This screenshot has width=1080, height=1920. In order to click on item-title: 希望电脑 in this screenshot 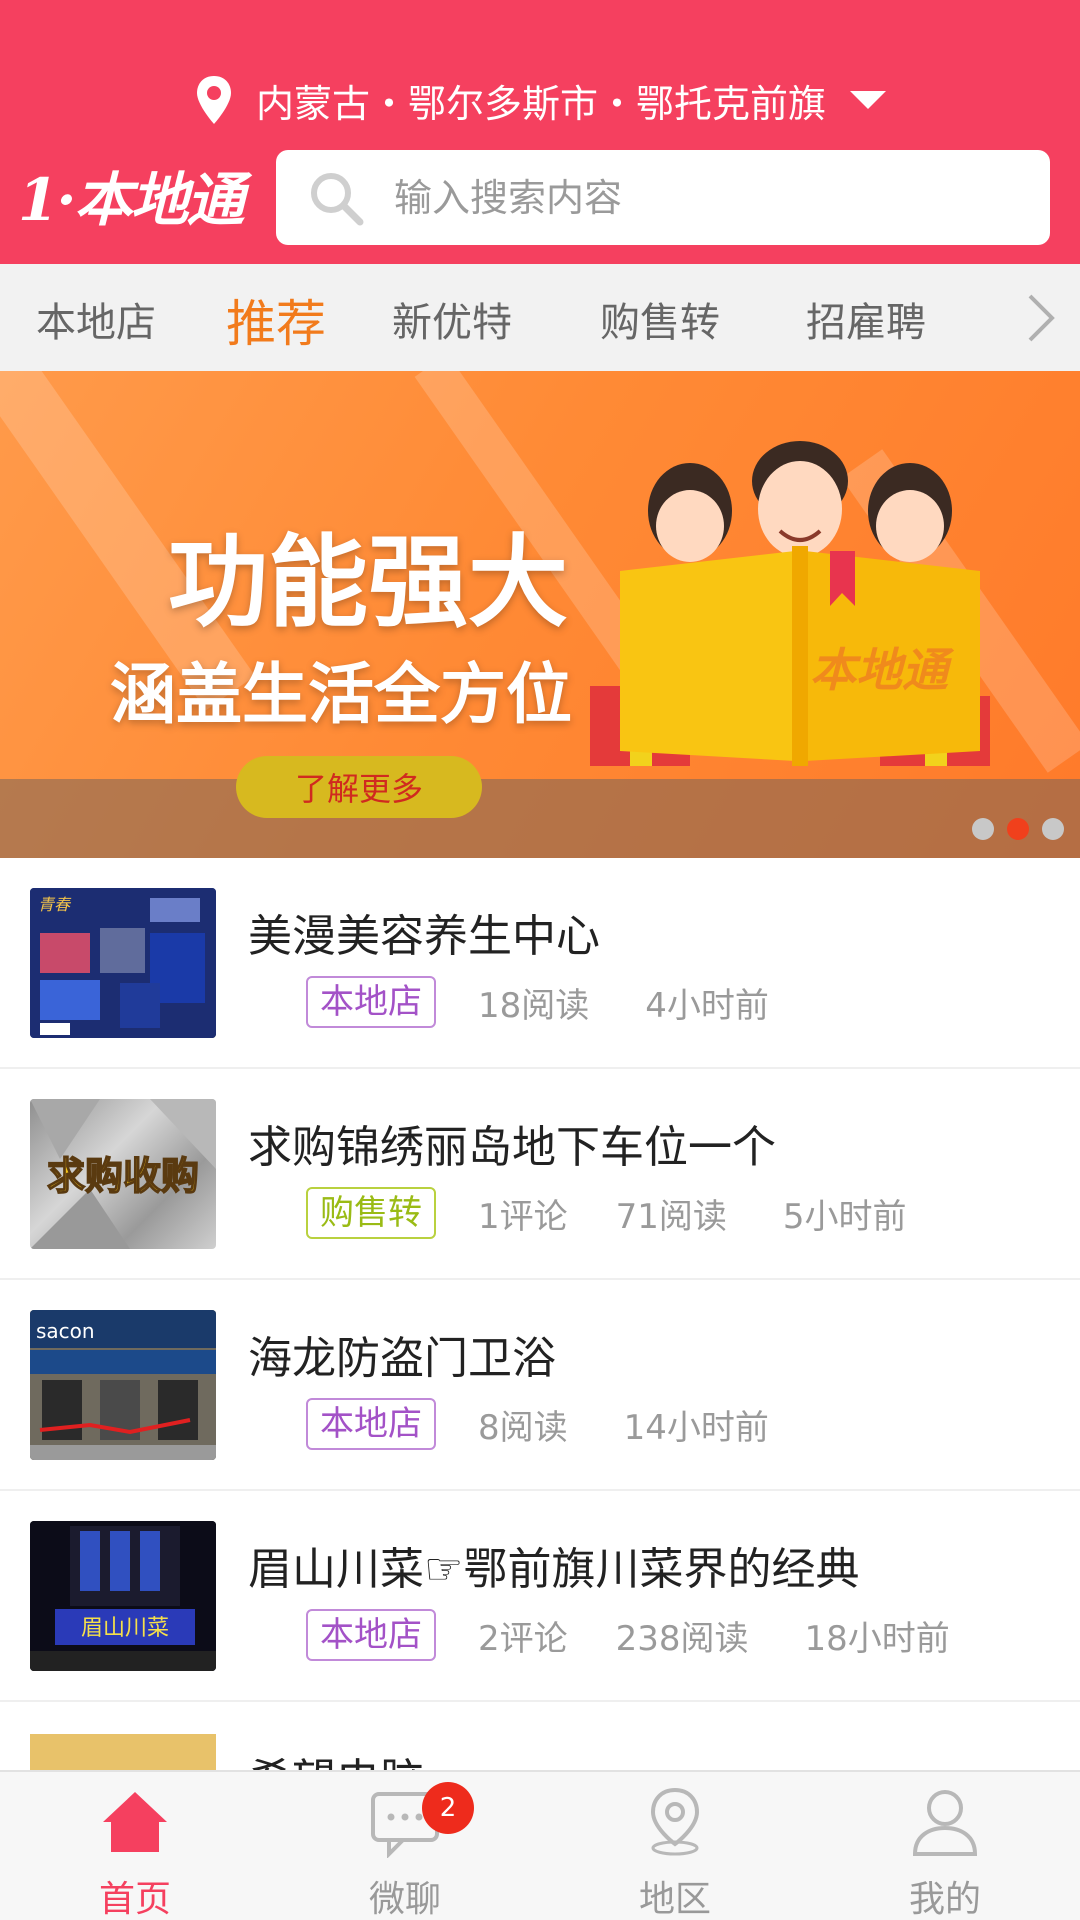, I will do `click(336, 1757)`.